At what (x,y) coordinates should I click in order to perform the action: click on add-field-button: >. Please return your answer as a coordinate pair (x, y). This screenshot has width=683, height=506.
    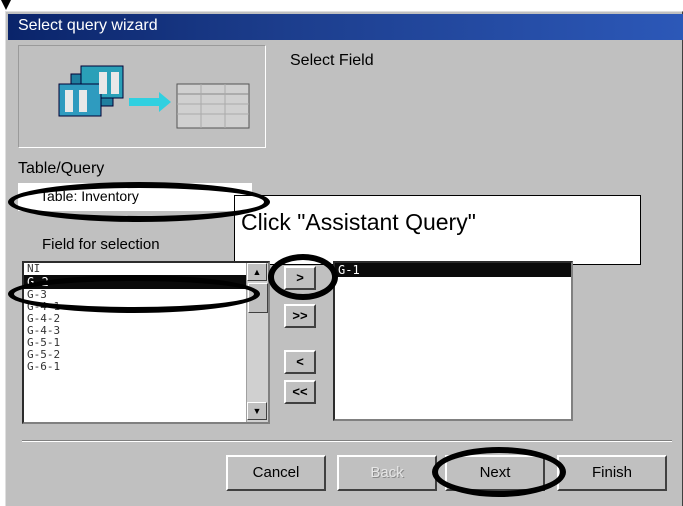
    Looking at the image, I should click on (300, 278).